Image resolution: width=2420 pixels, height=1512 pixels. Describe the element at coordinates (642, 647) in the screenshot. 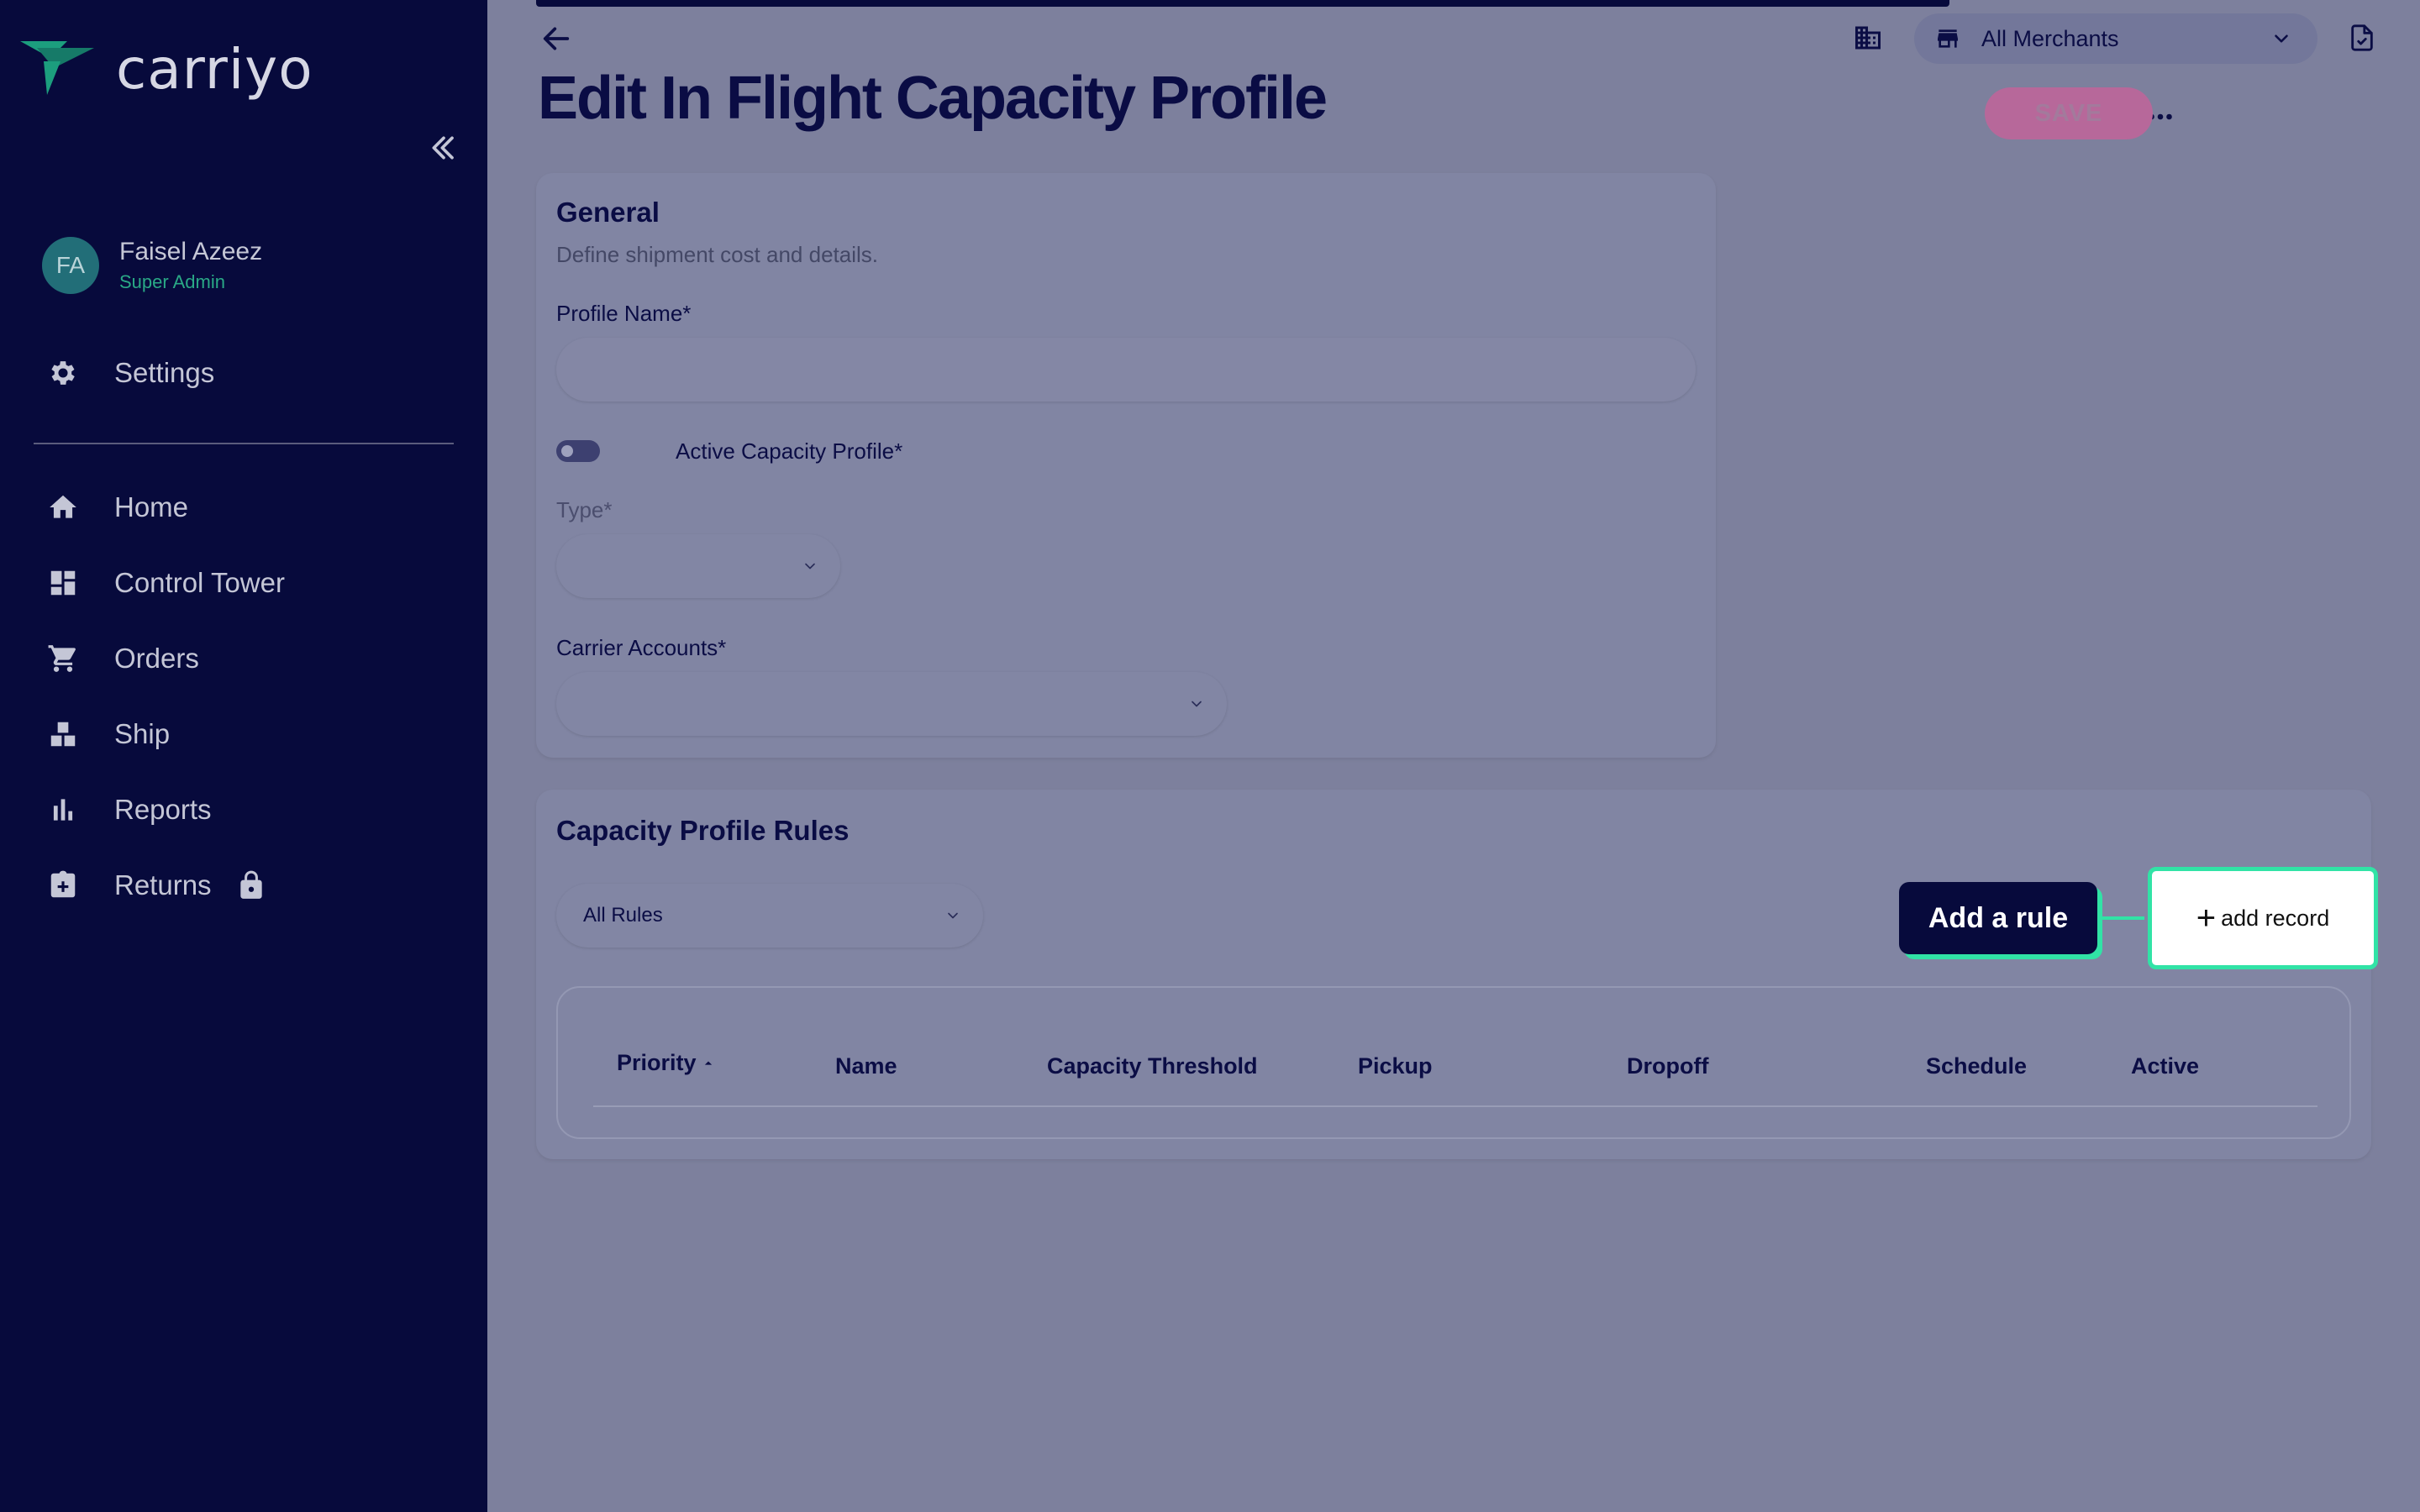

I see `carrier-accounts-label: Carrier Accounts*` at that location.